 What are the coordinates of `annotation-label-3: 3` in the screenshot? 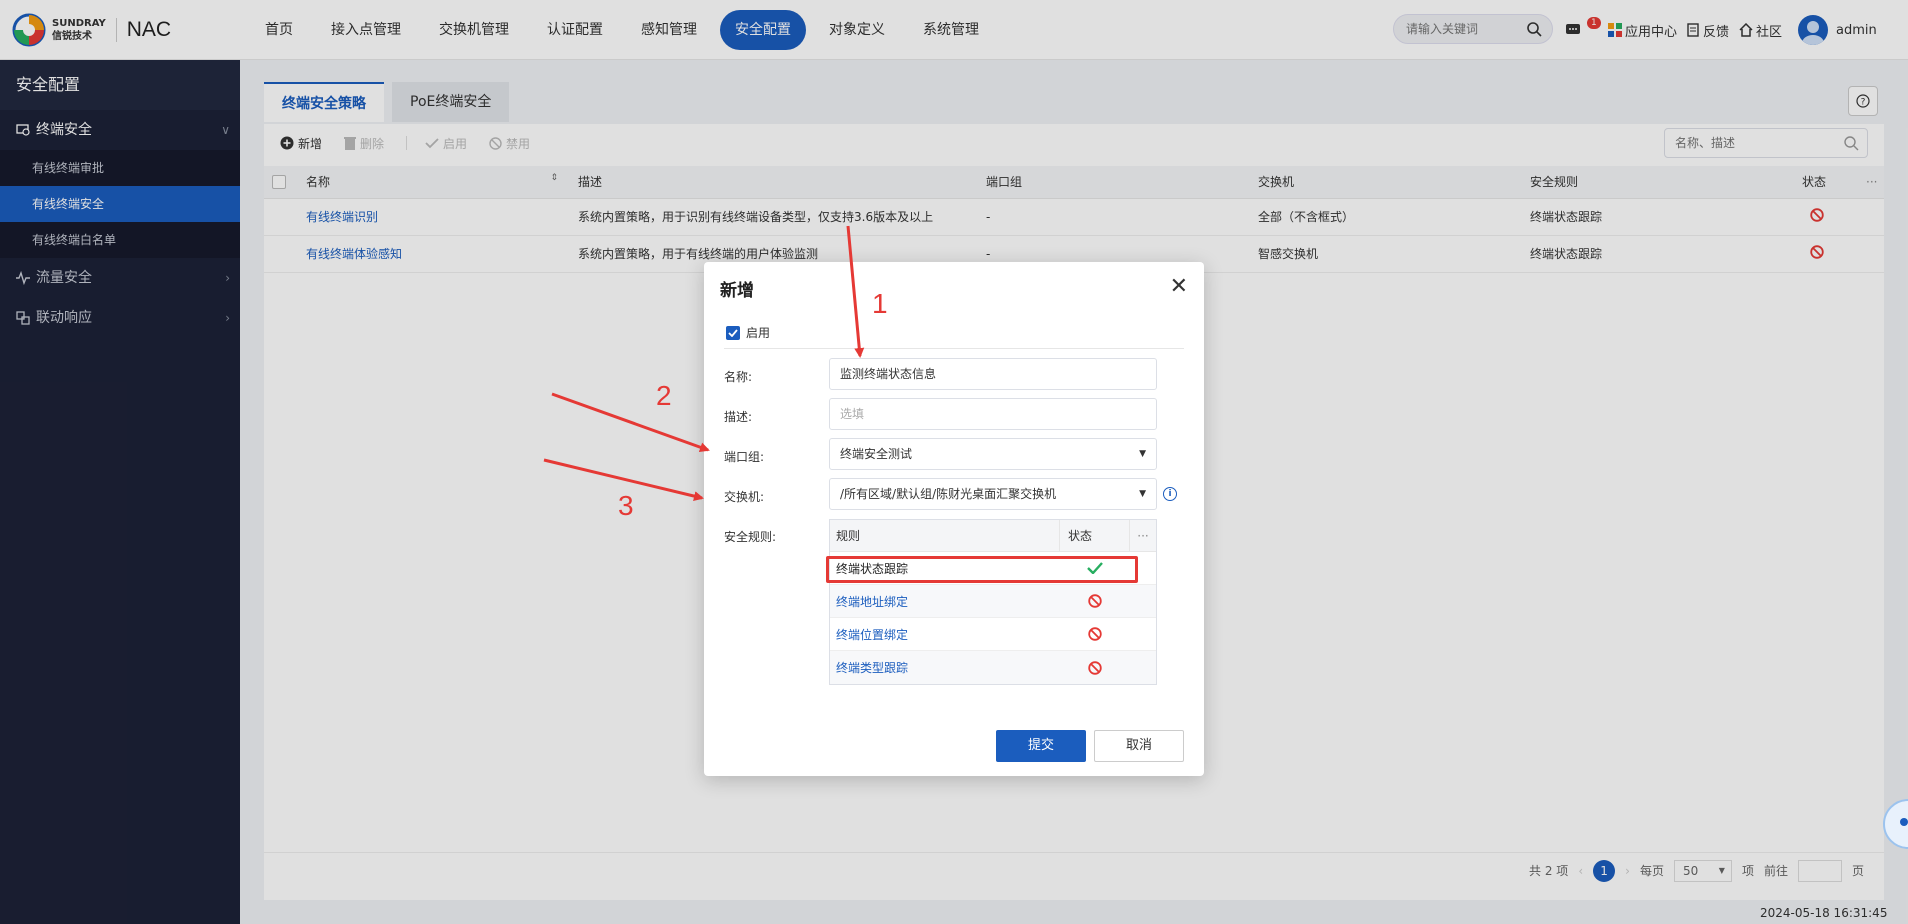 It's located at (626, 505).